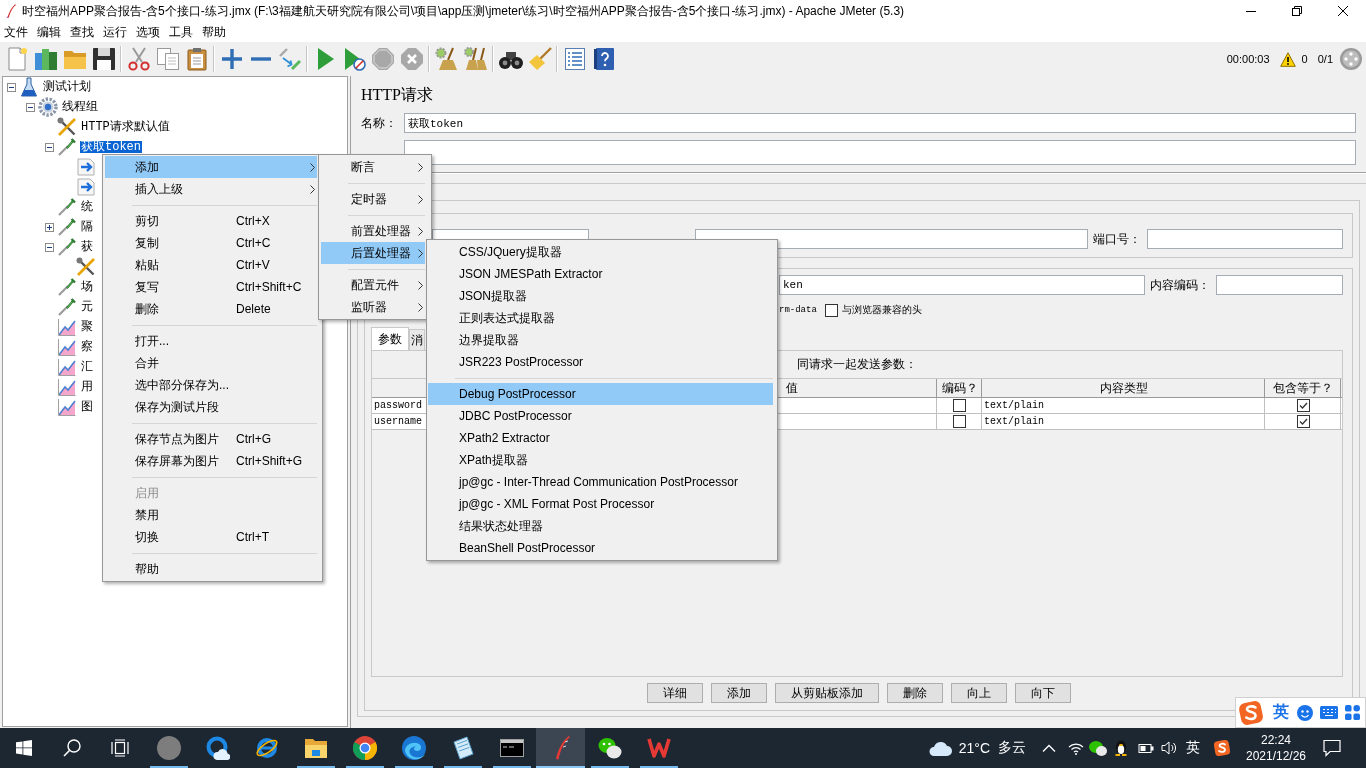 Image resolution: width=1366 pixels, height=768 pixels. Describe the element at coordinates (574, 59) in the screenshot. I see `list-icon` at that location.